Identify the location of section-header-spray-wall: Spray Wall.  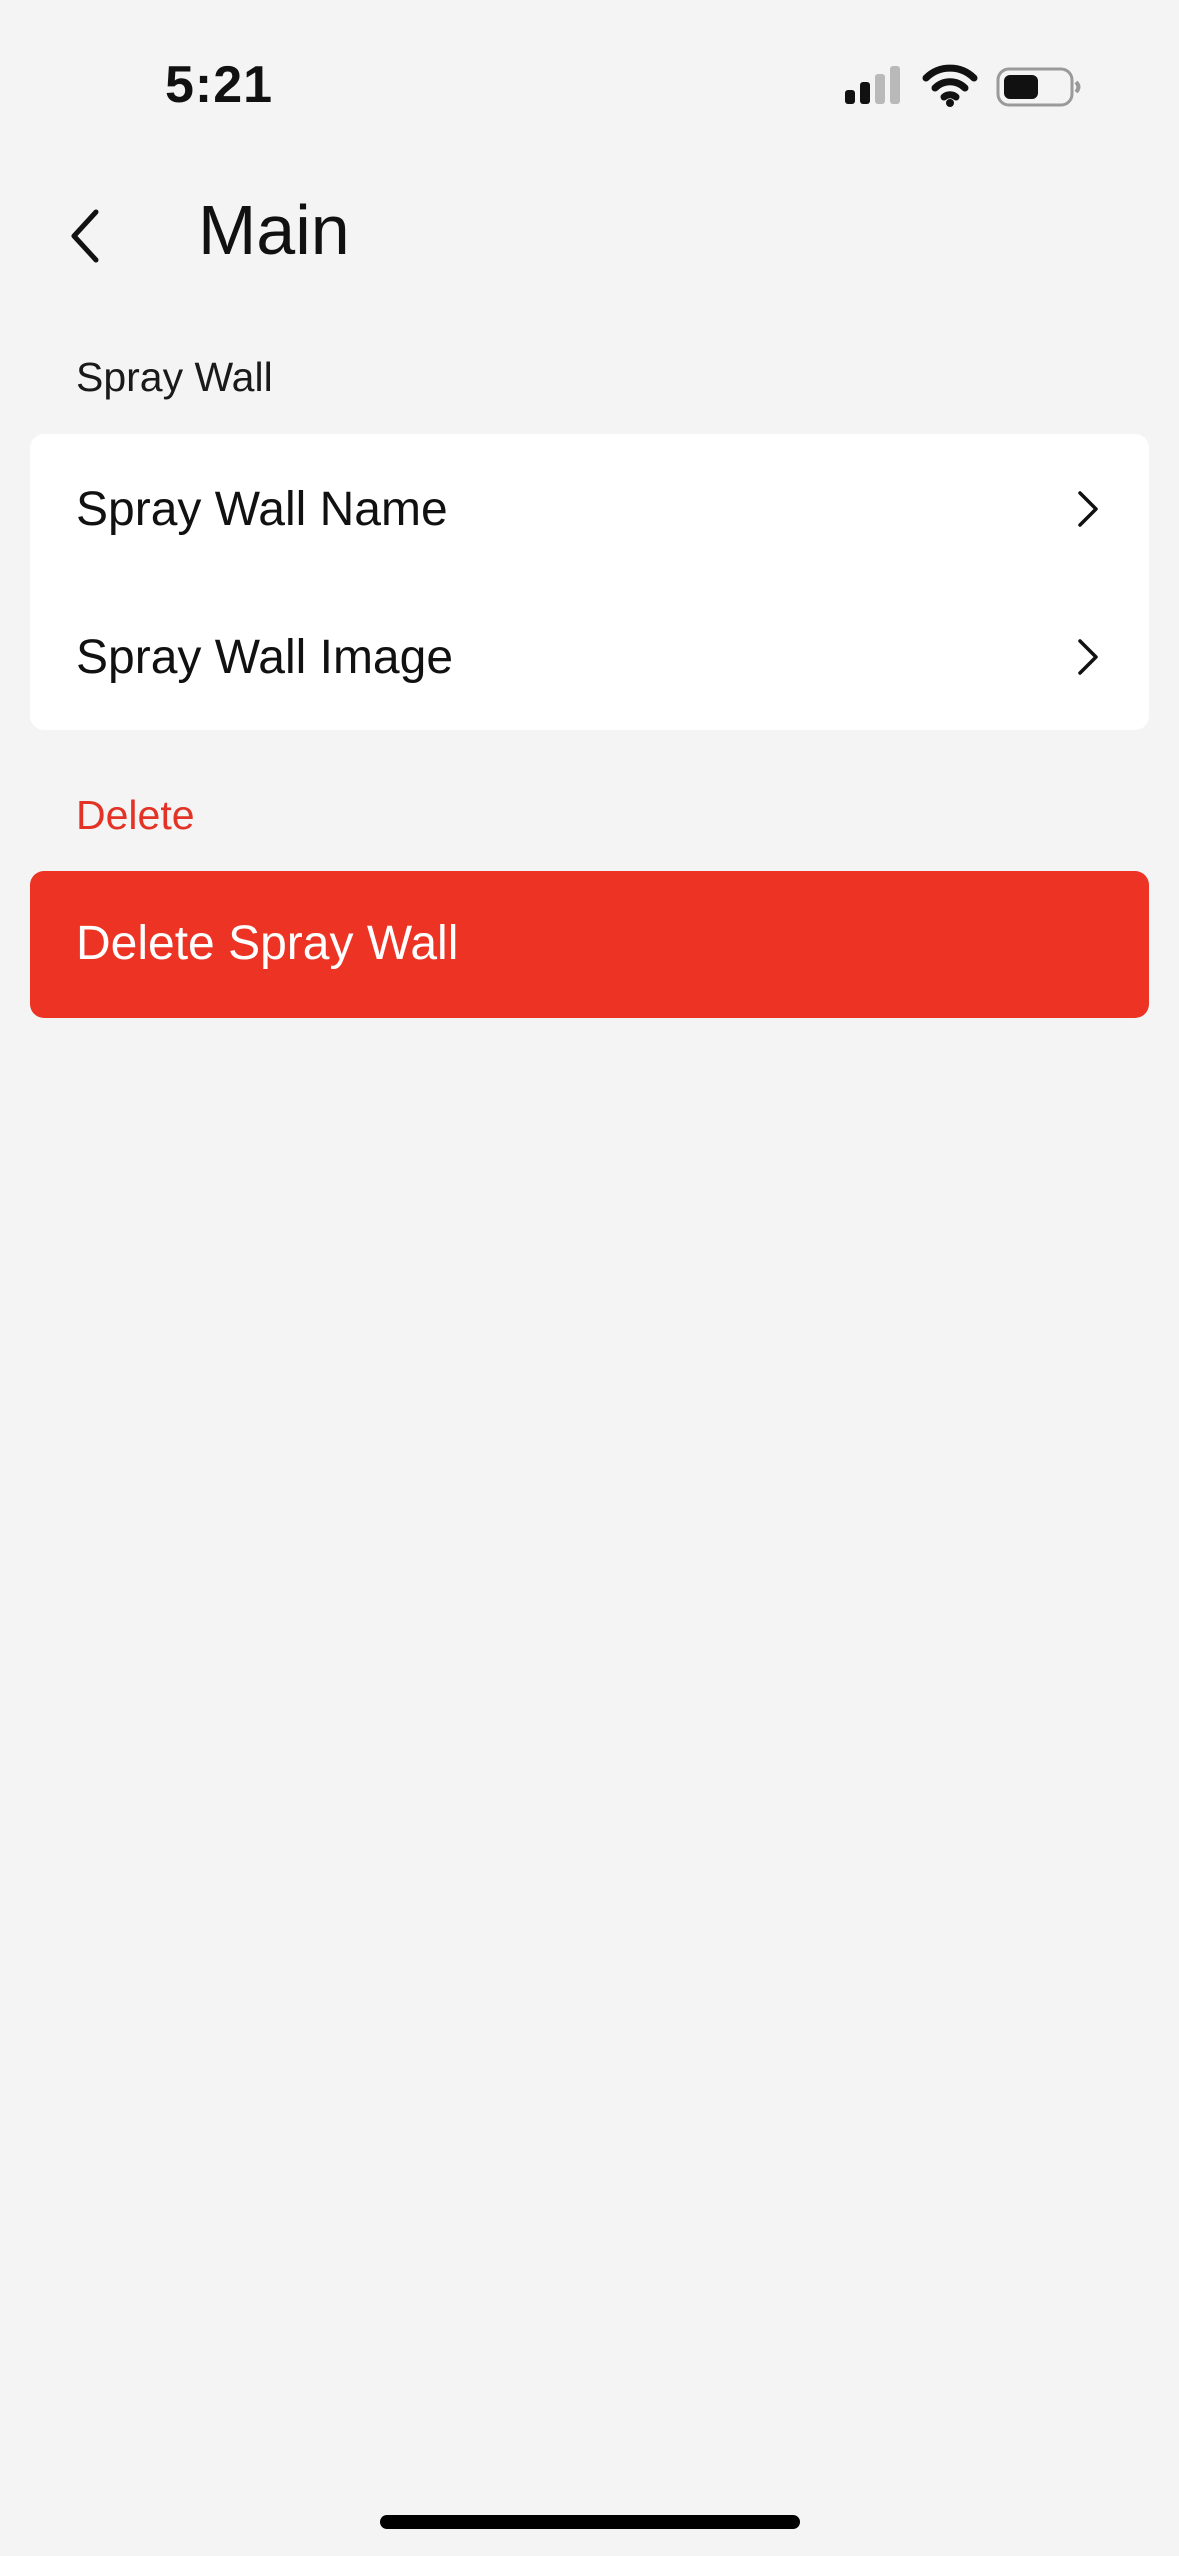
(174, 377).